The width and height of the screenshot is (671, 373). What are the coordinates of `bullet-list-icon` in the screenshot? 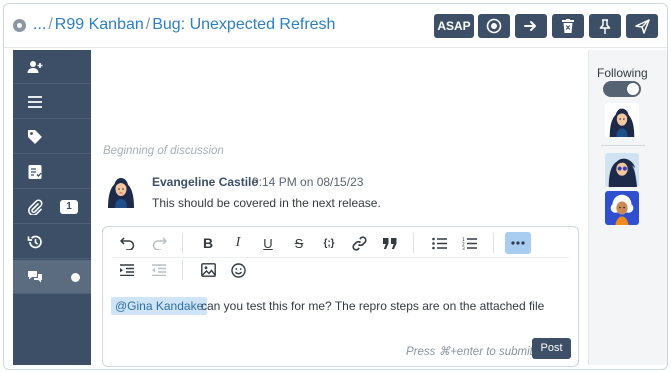 It's located at (439, 243).